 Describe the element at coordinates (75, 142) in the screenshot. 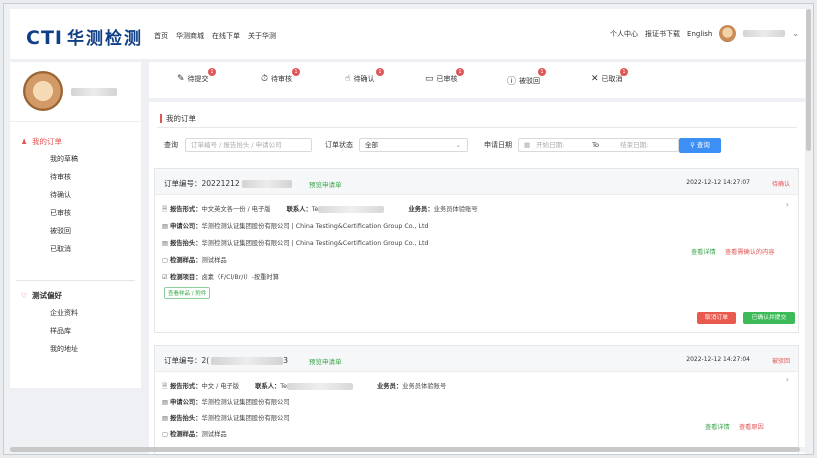

I see `sidebar-orders-head: ♟ 我的订单` at that location.